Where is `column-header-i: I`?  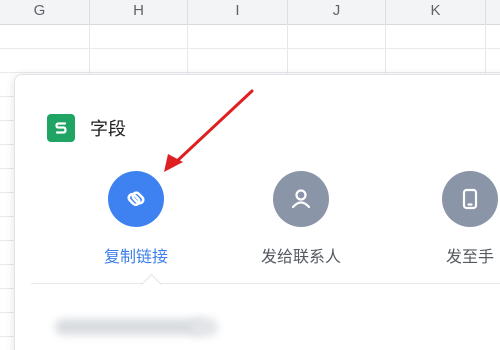 column-header-i: I is located at coordinates (238, 12).